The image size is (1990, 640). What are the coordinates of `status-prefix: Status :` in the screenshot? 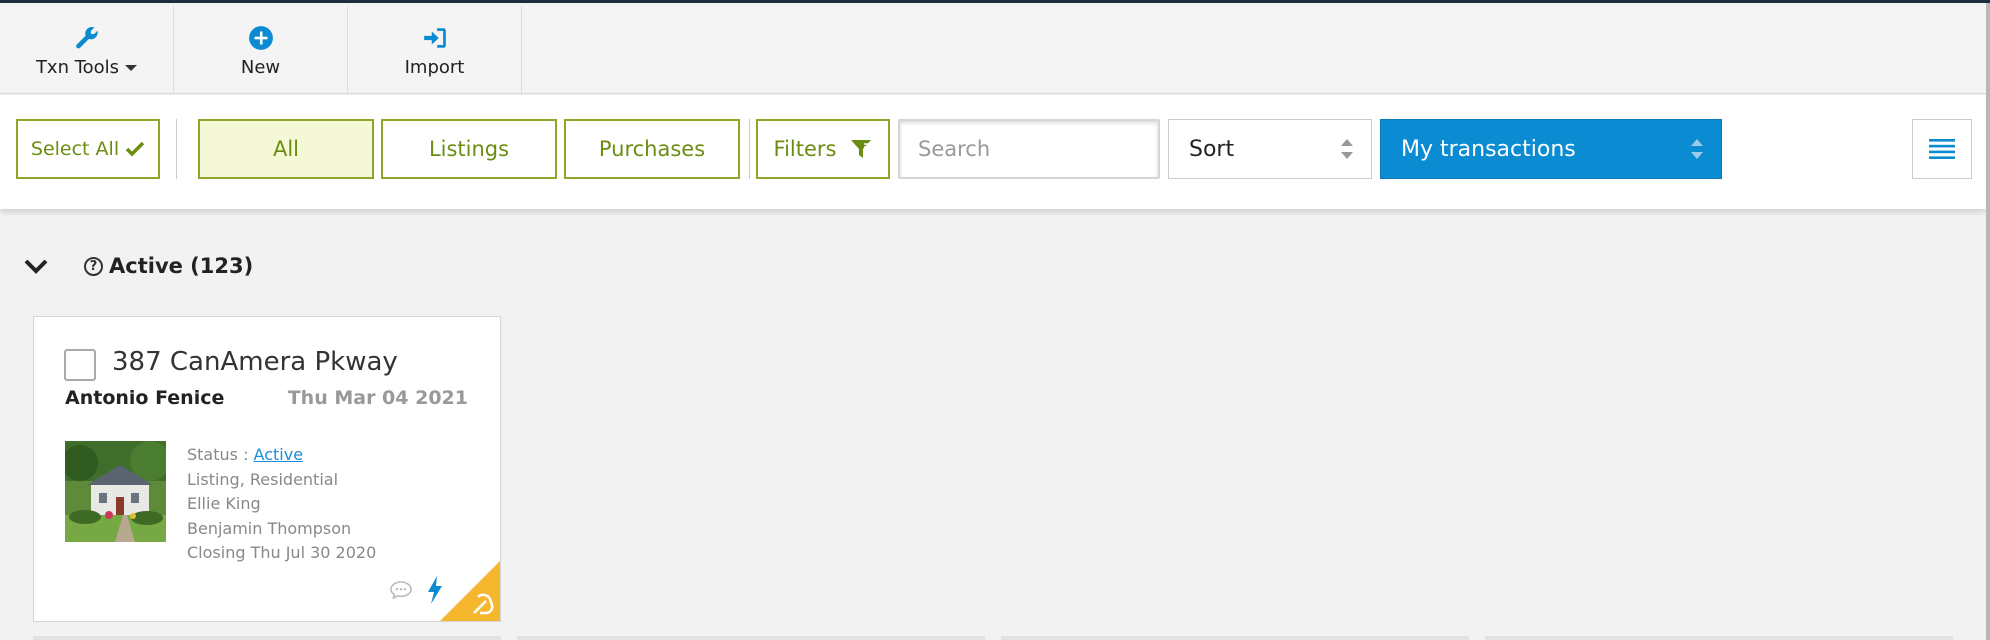 It's located at (220, 454).